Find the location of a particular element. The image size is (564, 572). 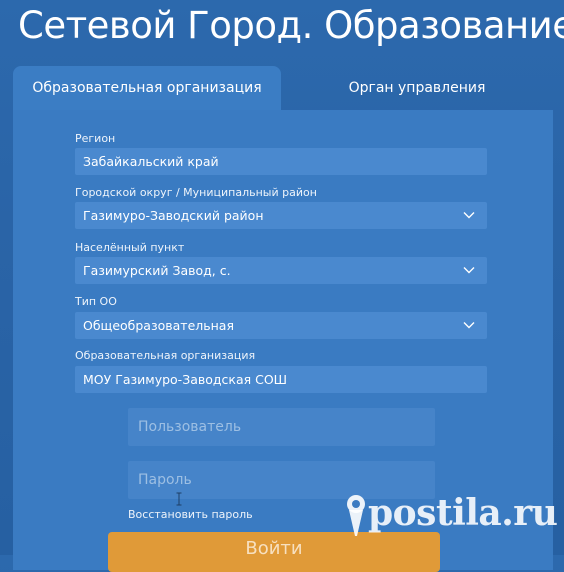

organization-field: МОУ Газимуро-Заводская СОШ is located at coordinates (281, 379).